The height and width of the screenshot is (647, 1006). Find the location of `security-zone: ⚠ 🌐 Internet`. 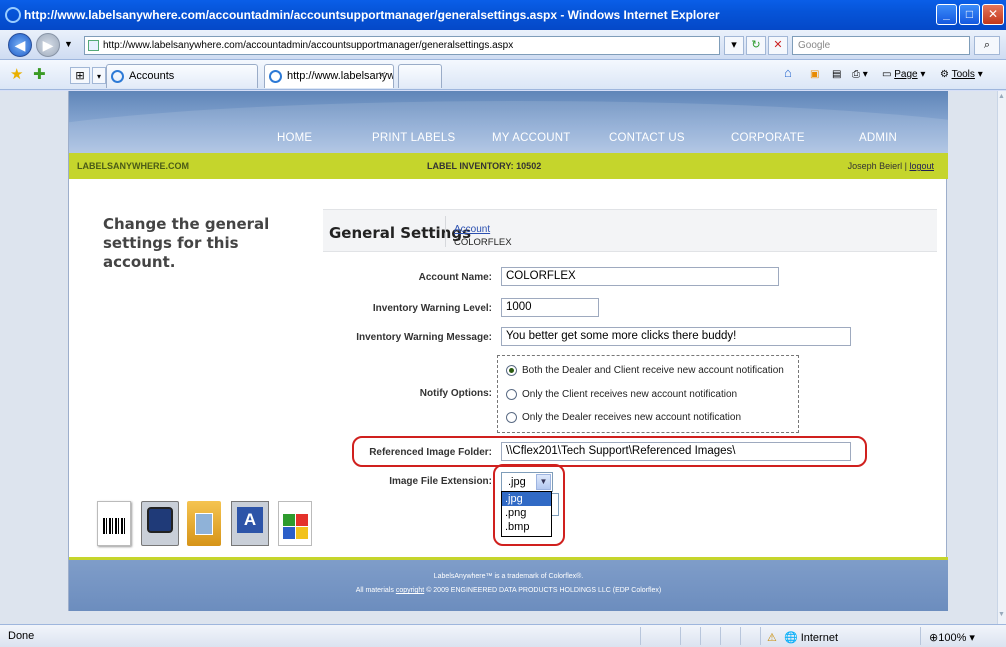

security-zone: ⚠ 🌐 Internet is located at coordinates (835, 636).